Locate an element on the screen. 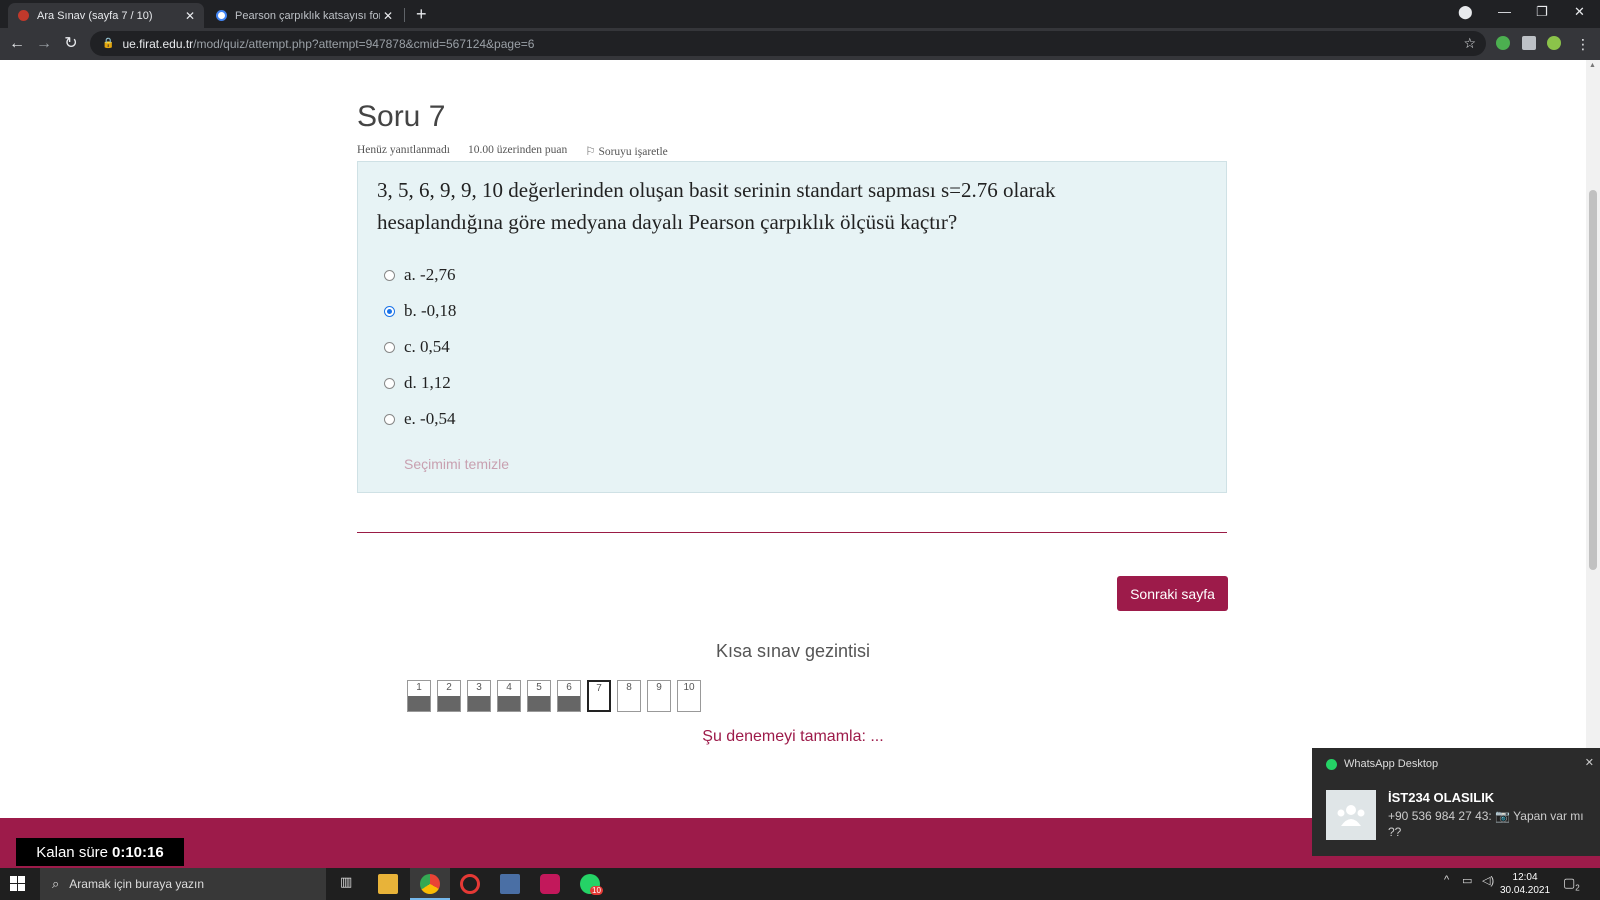 The height and width of the screenshot is (900, 1600). group-avatar-icon is located at coordinates (1351, 815).